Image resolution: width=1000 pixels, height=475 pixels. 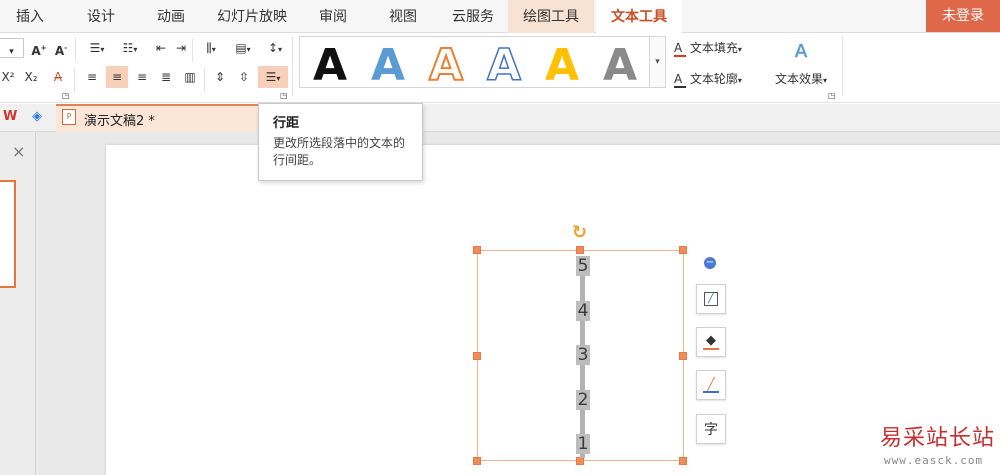 What do you see at coordinates (683, 250) in the screenshot?
I see `resize-handle-tr` at bounding box center [683, 250].